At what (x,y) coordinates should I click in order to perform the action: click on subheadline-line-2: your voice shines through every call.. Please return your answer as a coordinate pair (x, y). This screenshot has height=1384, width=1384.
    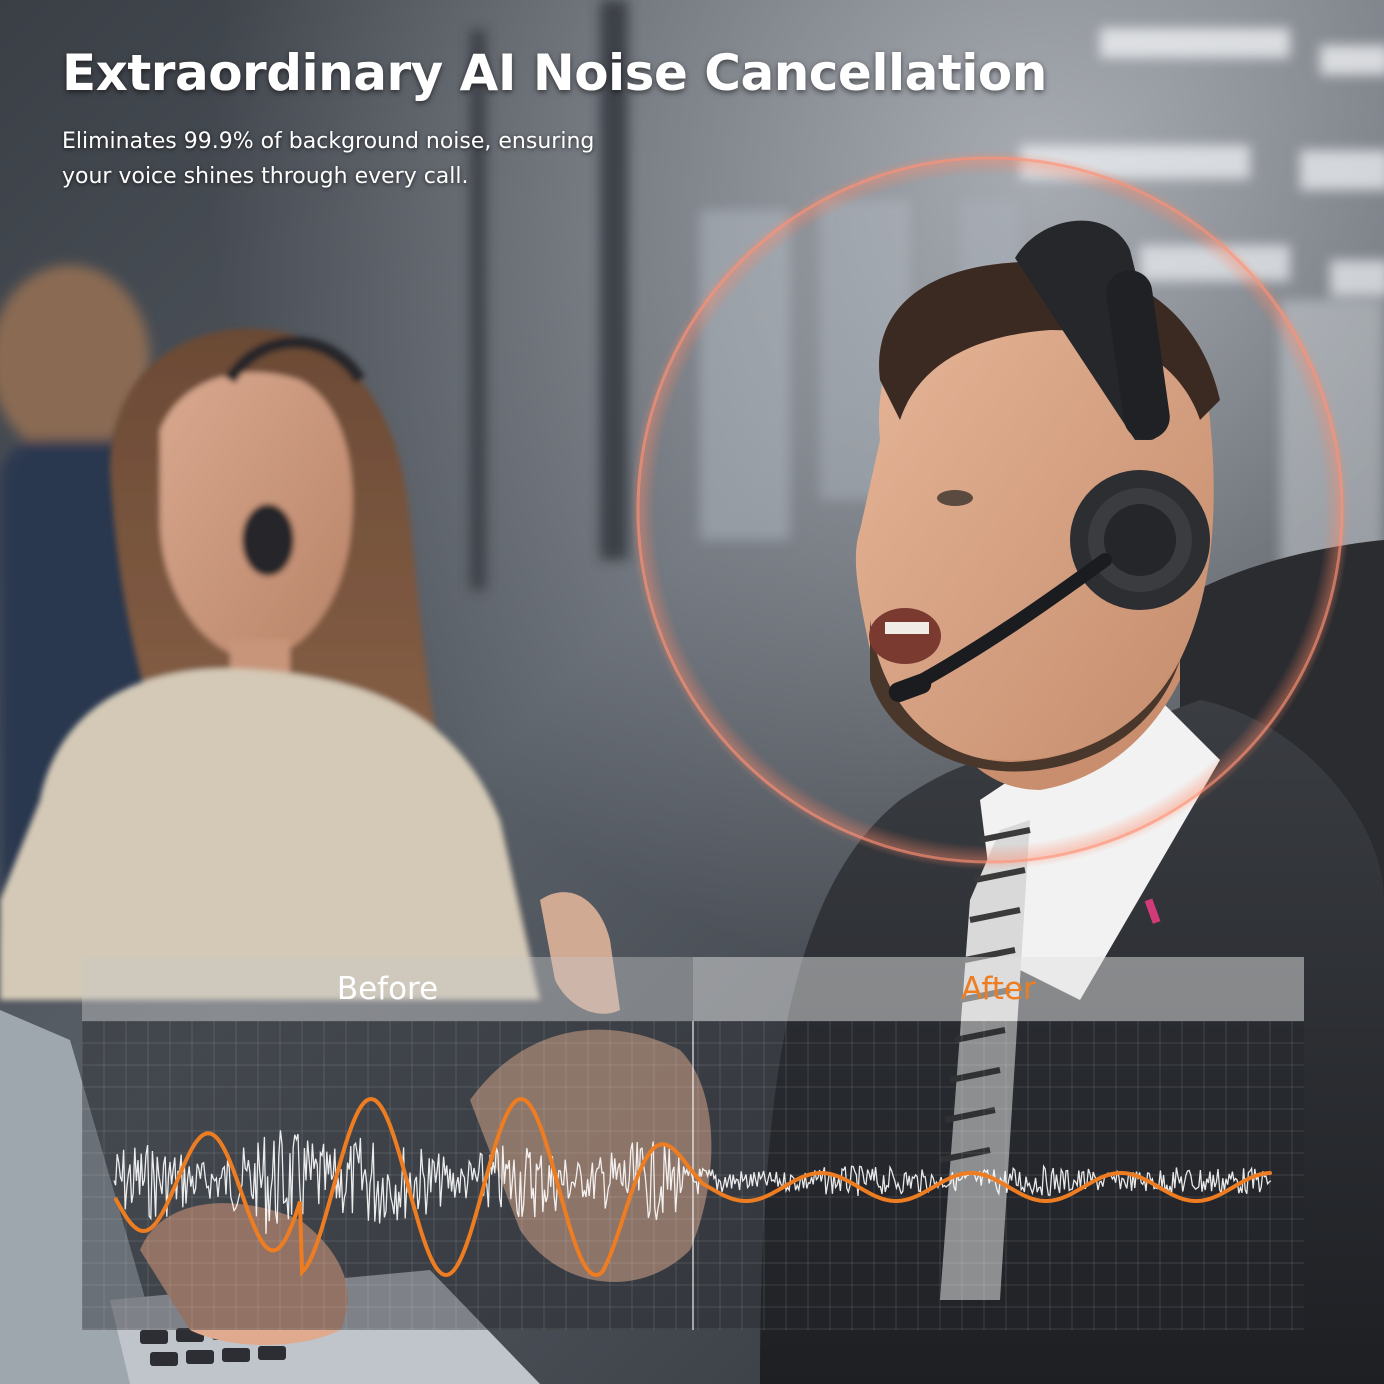
    Looking at the image, I should click on (265, 176).